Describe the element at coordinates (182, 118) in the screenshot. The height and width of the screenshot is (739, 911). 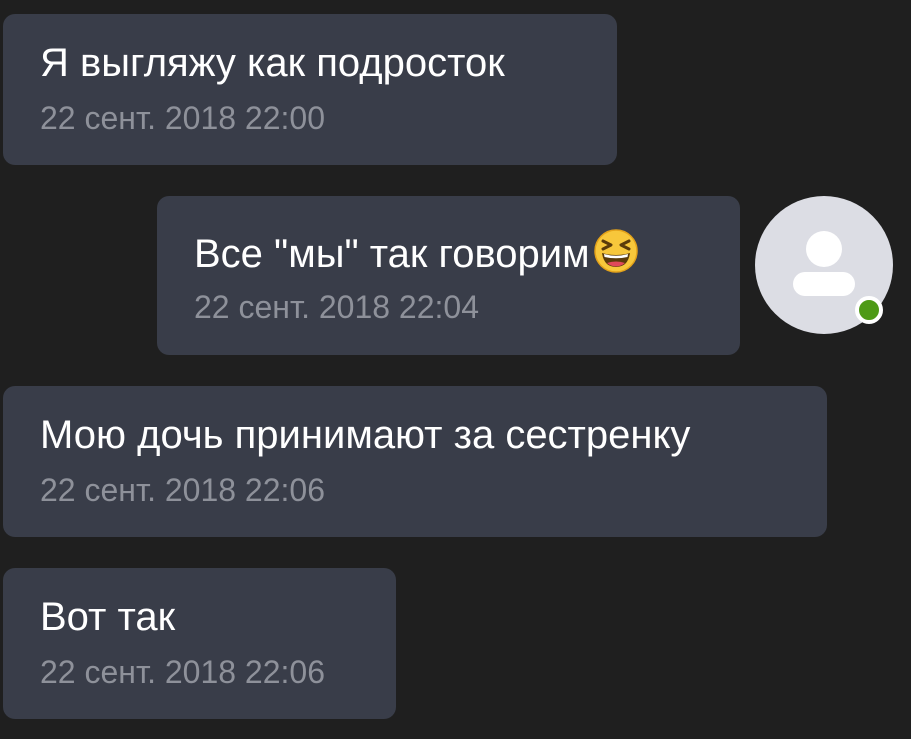
I see `message-timestamp: 22 сент. 2018 22:00` at that location.